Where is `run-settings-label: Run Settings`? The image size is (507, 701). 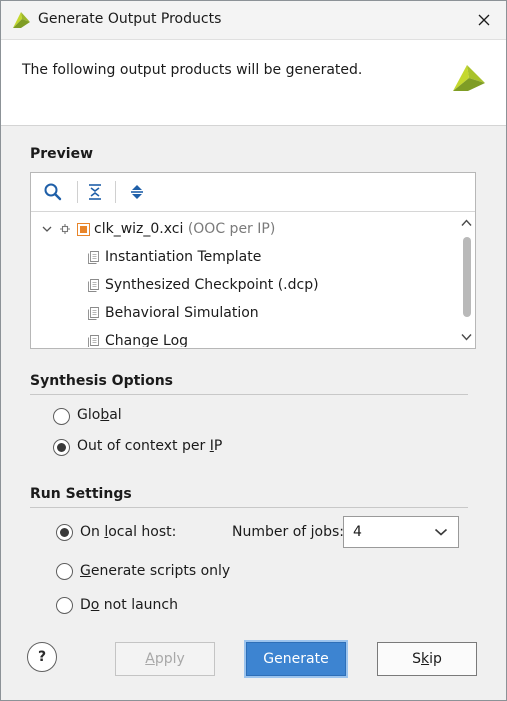 run-settings-label: Run Settings is located at coordinates (81, 494).